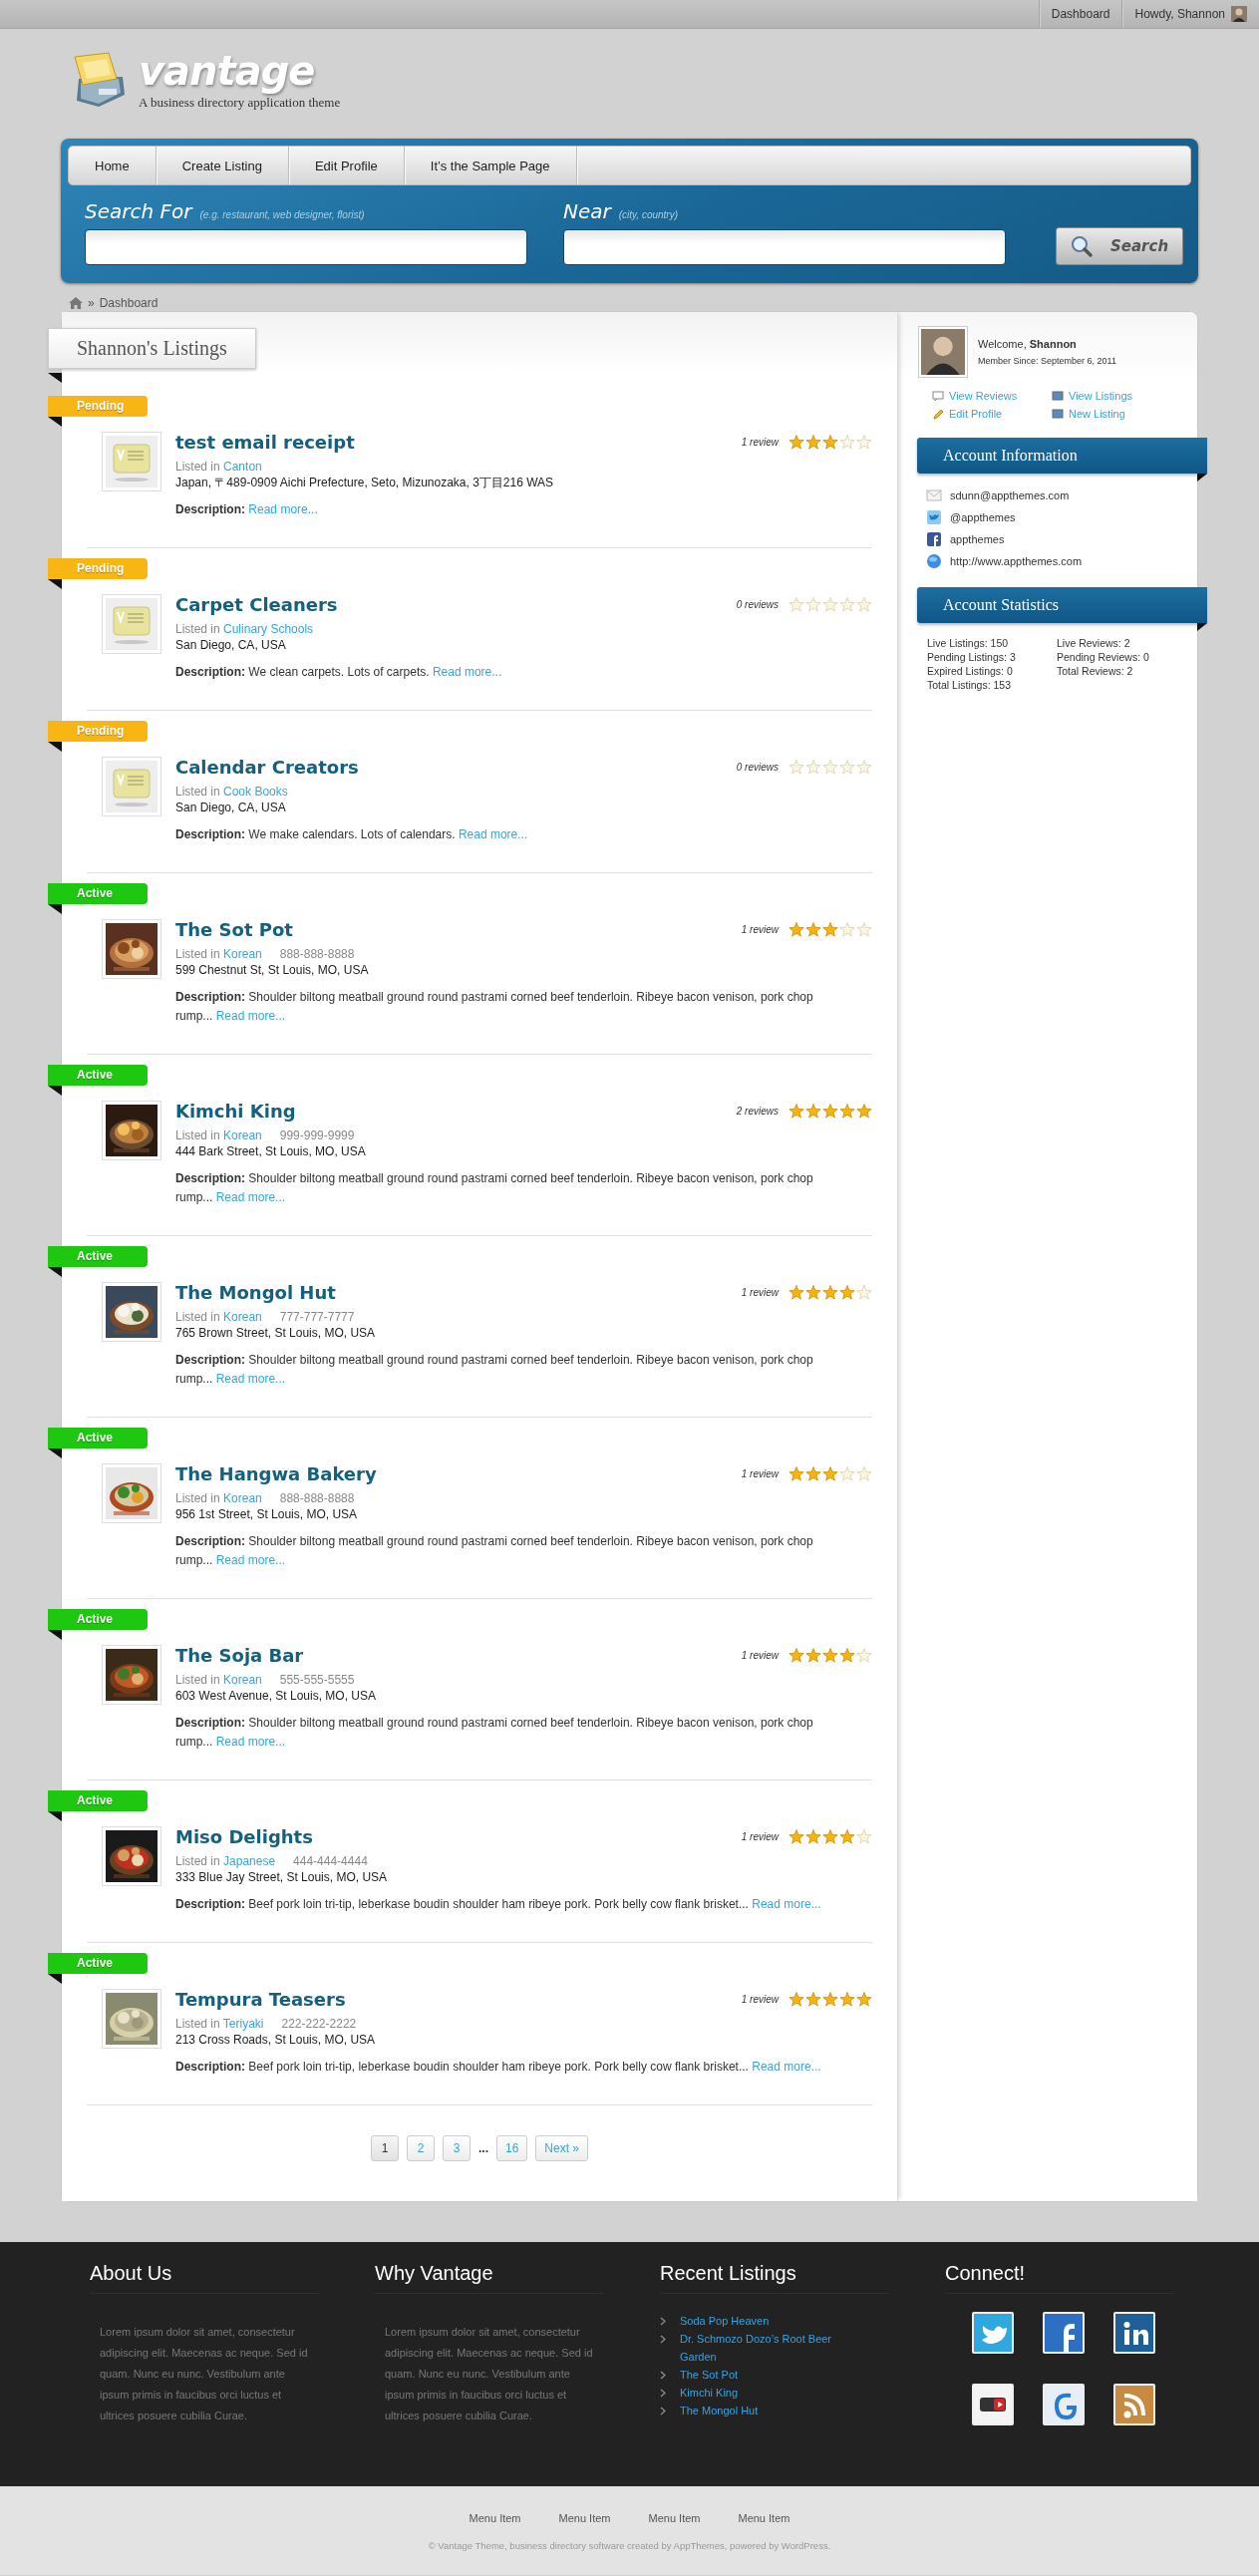 The image size is (1259, 2576). What do you see at coordinates (1080, 14) in the screenshot?
I see `dashboard-link: Dashboard` at bounding box center [1080, 14].